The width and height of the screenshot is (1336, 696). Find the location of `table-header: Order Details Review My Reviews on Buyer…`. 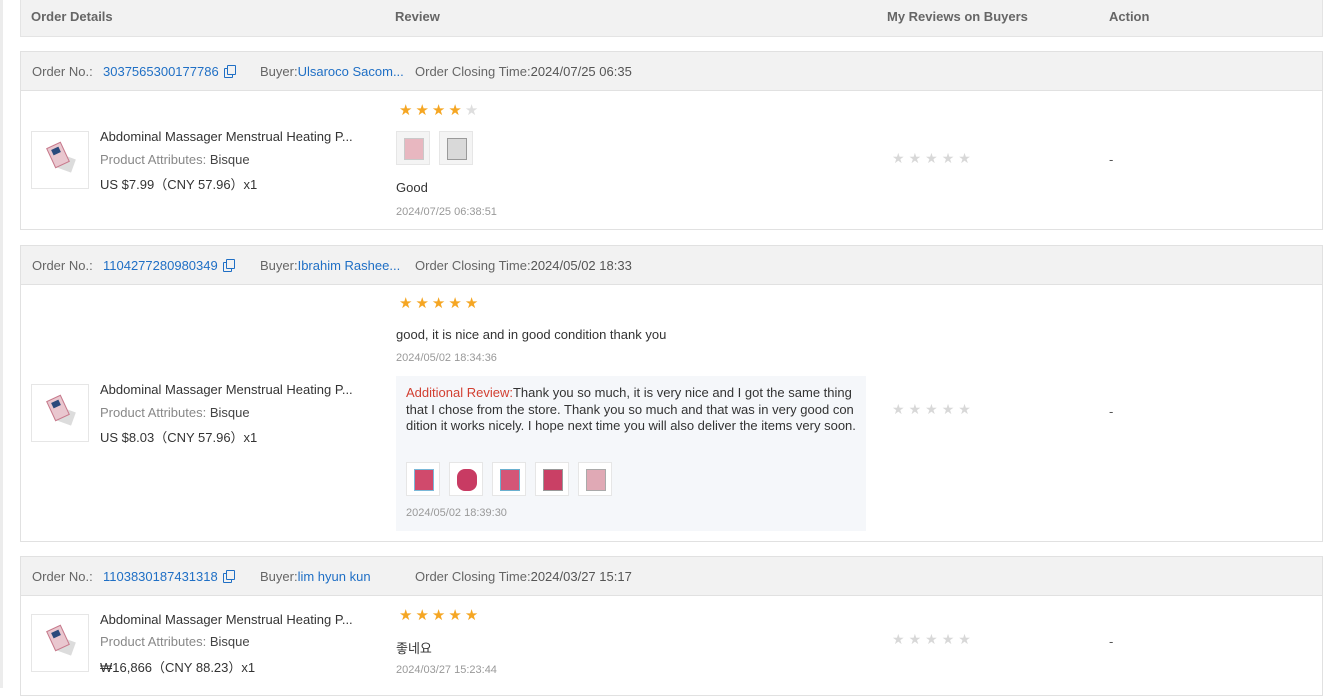

table-header: Order Details Review My Reviews on Buyer… is located at coordinates (671, 18).